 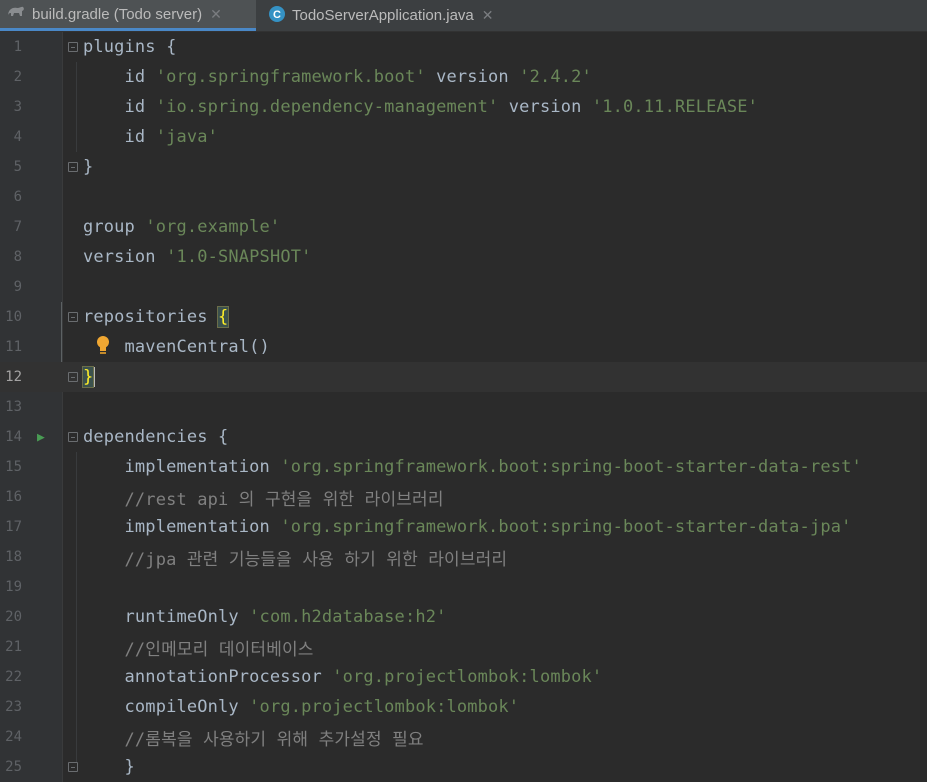 I want to click on line-number: 20, so click(x=13, y=617).